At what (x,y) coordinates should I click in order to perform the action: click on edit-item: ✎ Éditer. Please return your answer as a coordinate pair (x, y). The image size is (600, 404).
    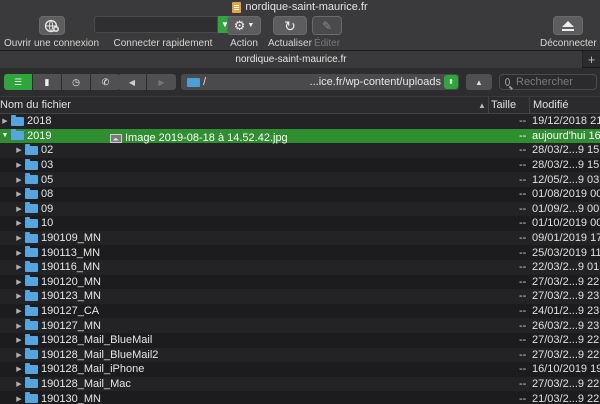
    Looking at the image, I should click on (327, 32).